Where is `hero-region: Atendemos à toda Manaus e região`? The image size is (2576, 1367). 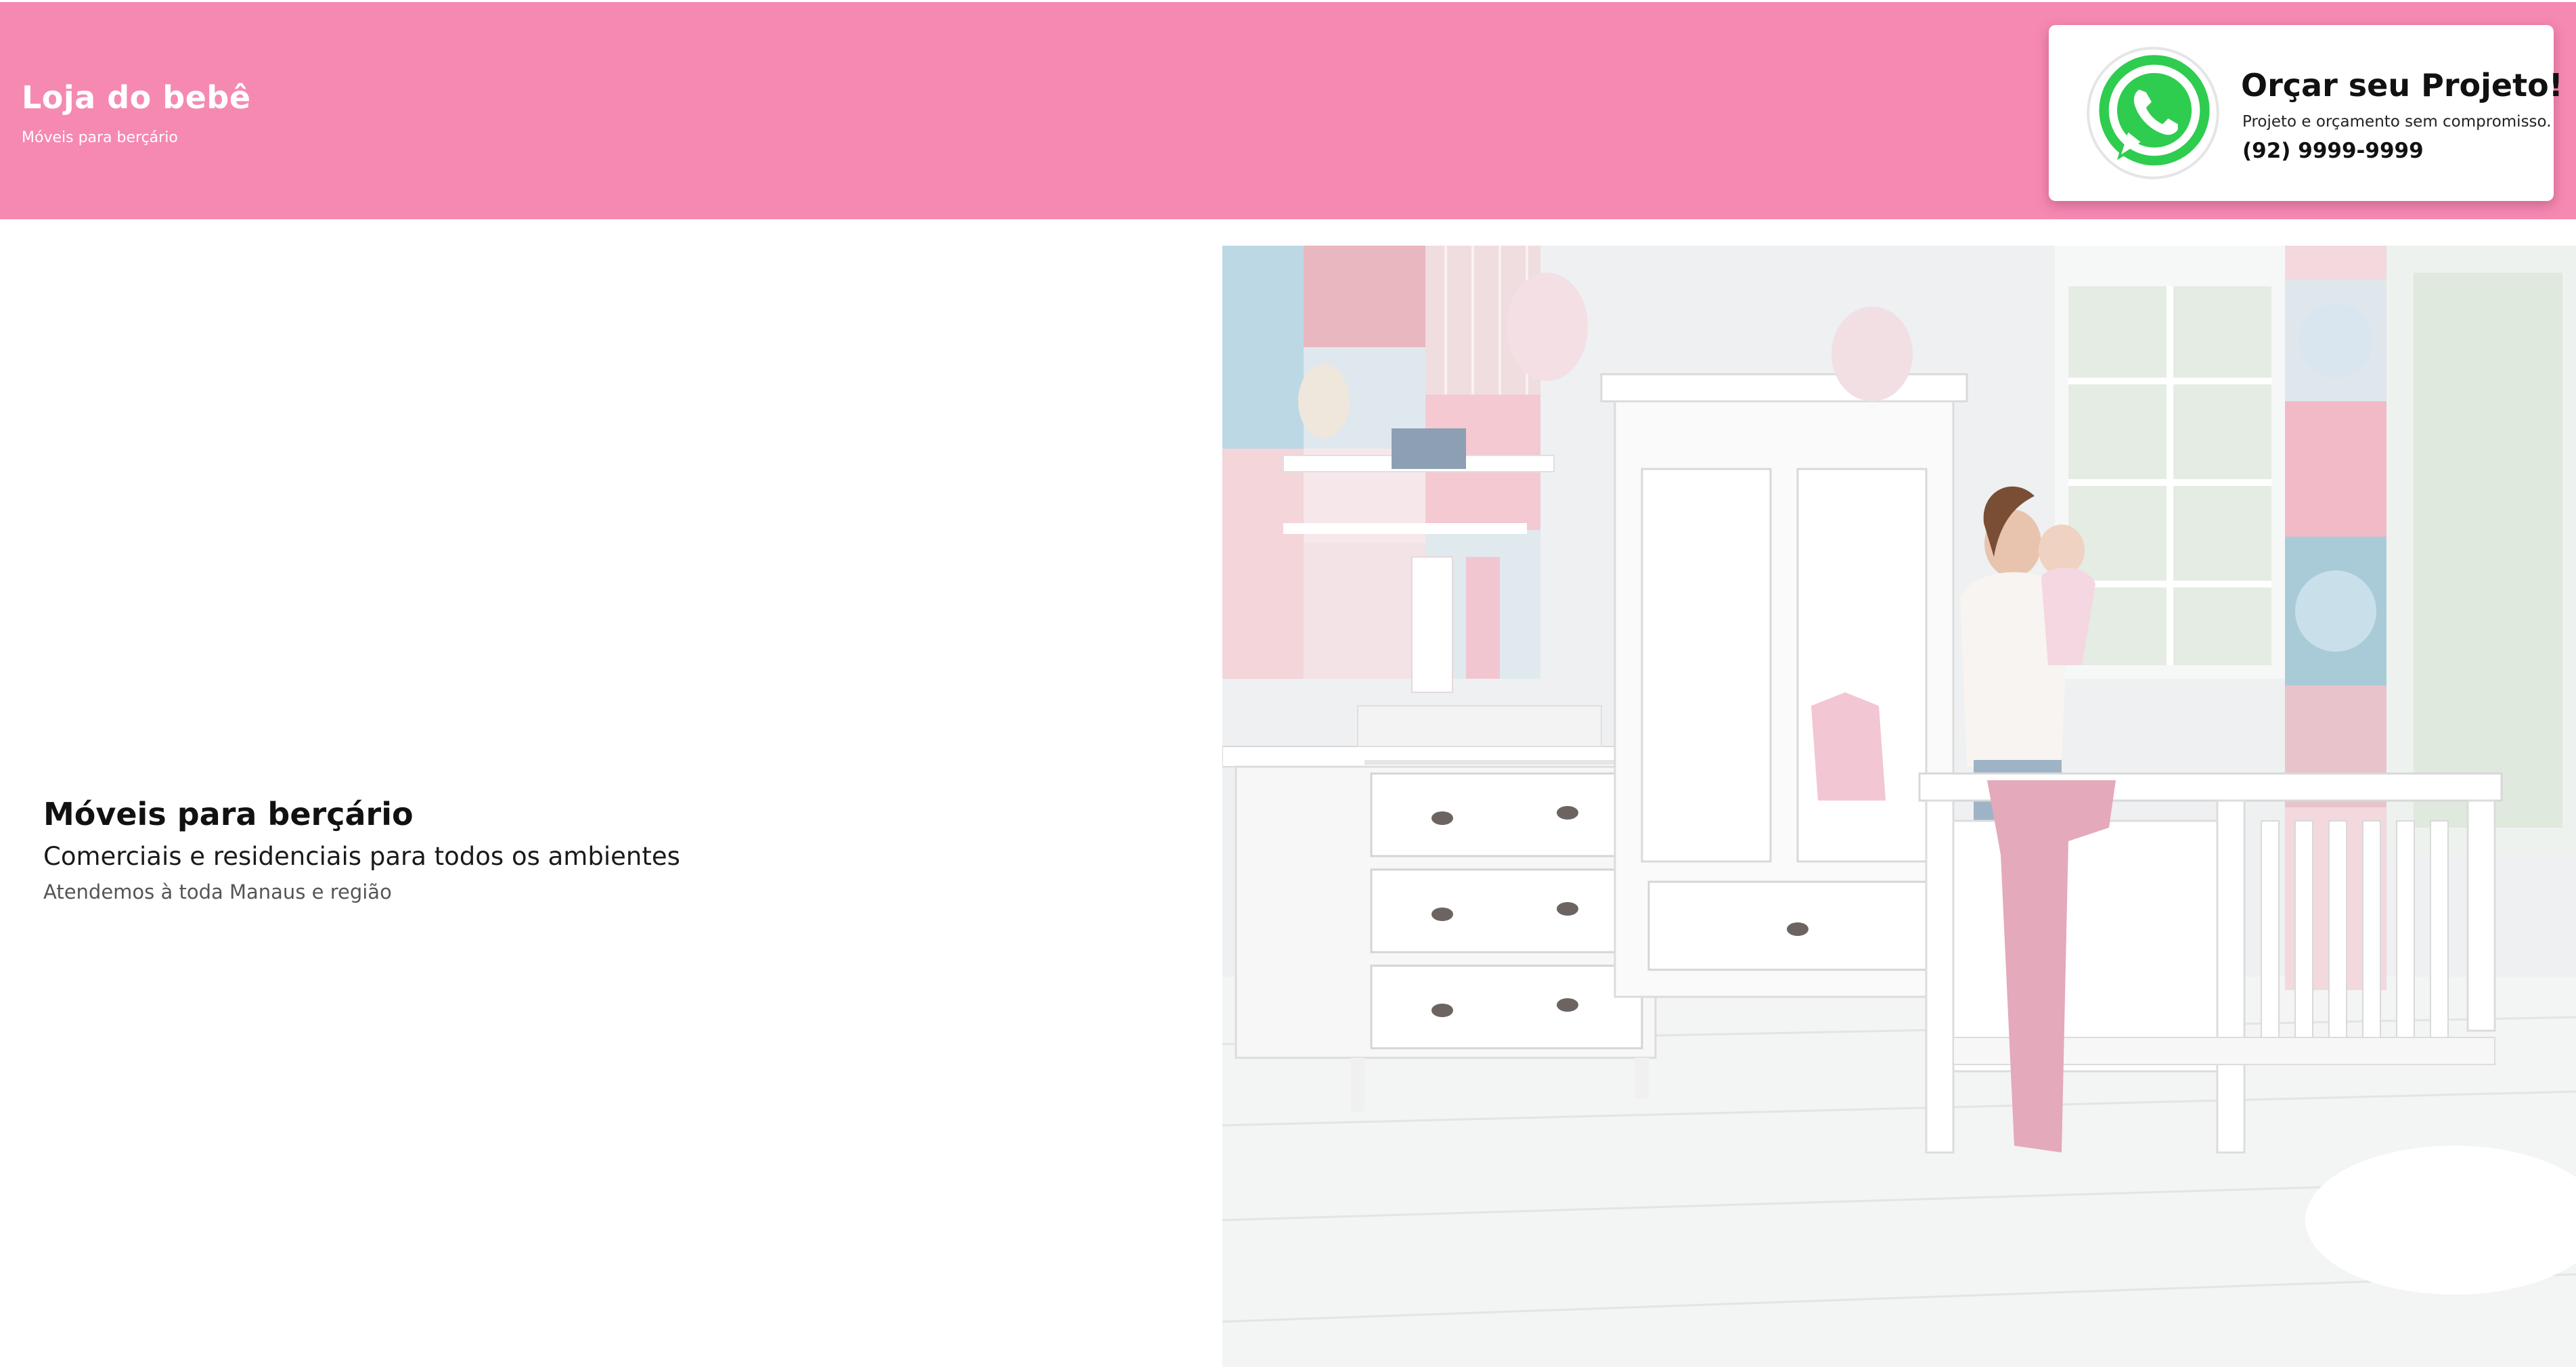 hero-region: Atendemos à toda Manaus e região is located at coordinates (217, 892).